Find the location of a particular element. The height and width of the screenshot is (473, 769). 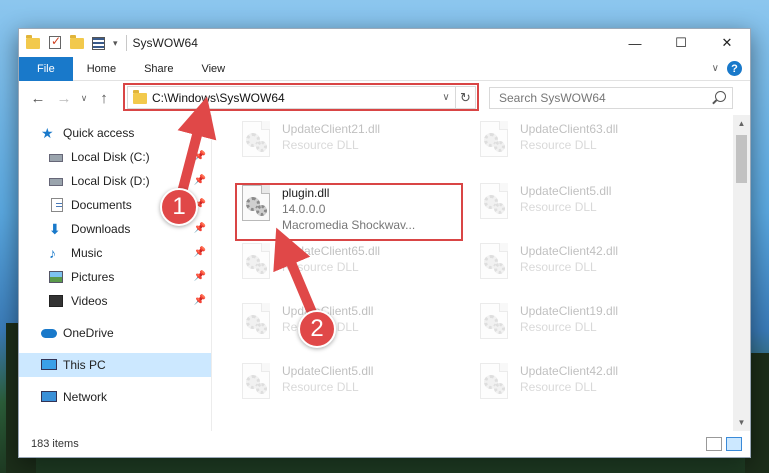

properties-icon is located at coordinates (99, 43).